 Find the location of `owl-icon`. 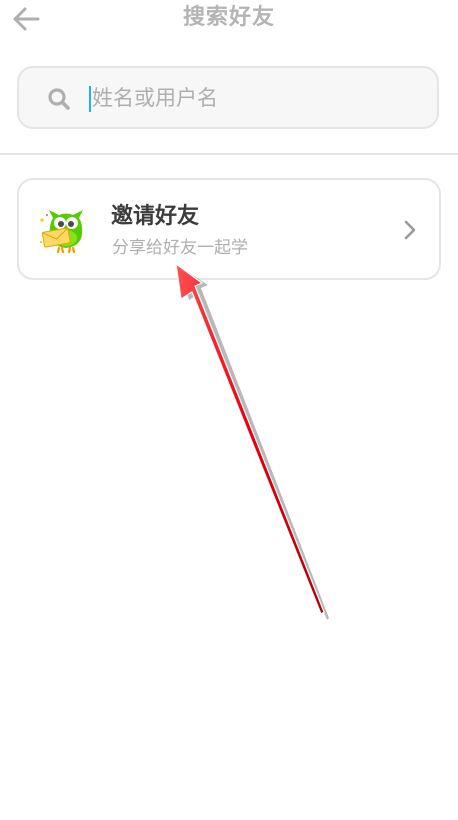

owl-icon is located at coordinates (61, 232).